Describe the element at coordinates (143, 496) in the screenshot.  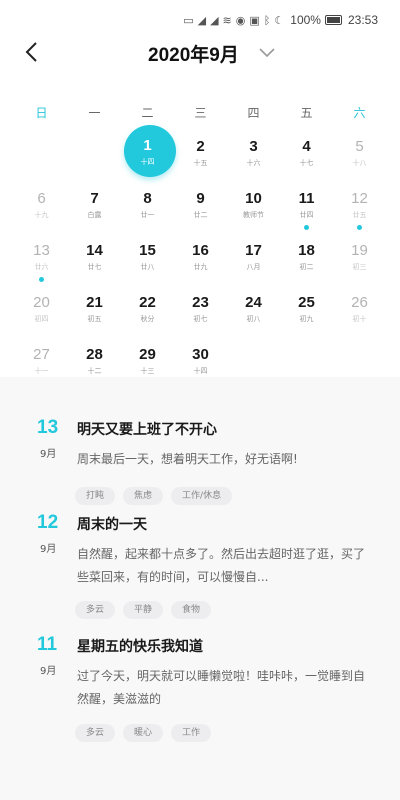
I see `entry-tag: 焦虑` at that location.